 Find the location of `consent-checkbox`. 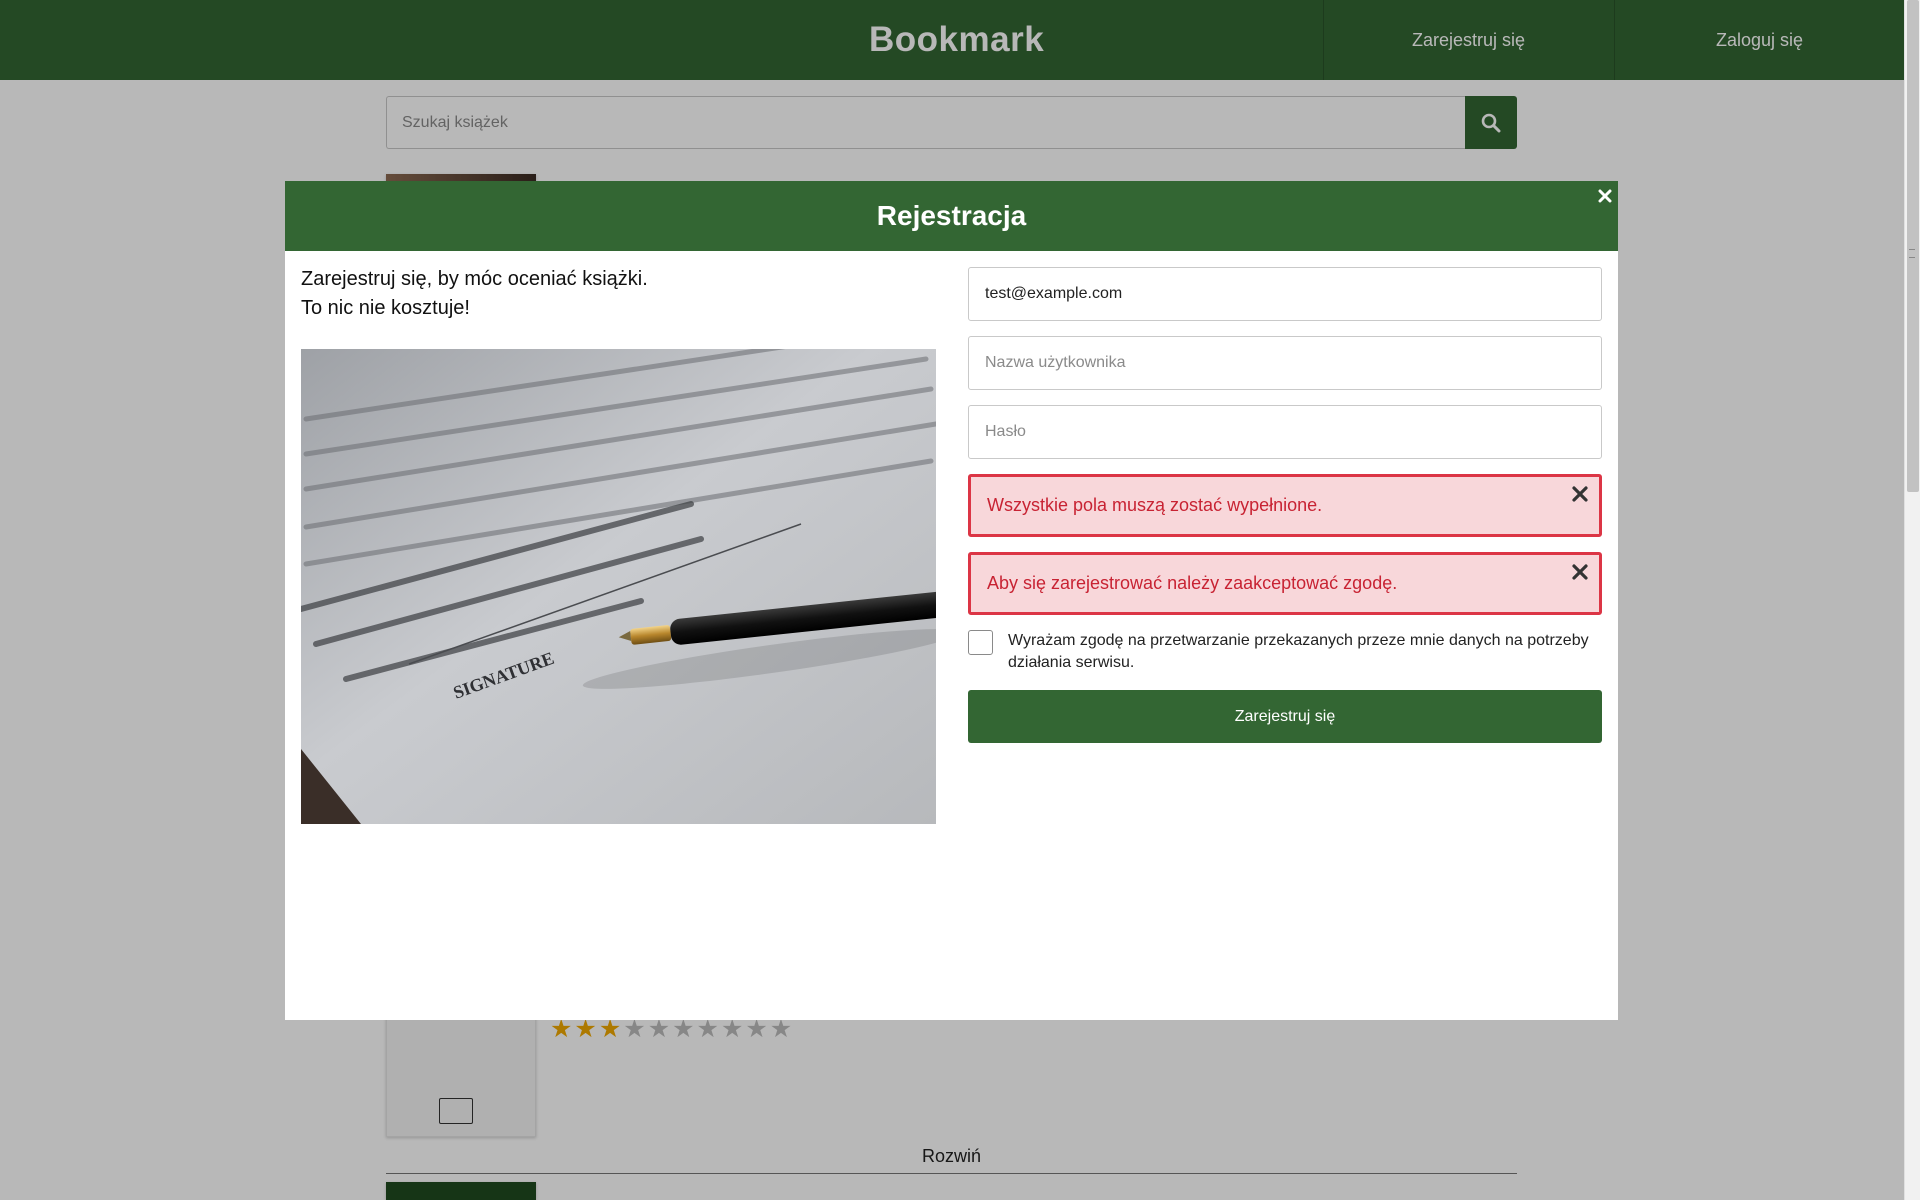

consent-checkbox is located at coordinates (980, 642).